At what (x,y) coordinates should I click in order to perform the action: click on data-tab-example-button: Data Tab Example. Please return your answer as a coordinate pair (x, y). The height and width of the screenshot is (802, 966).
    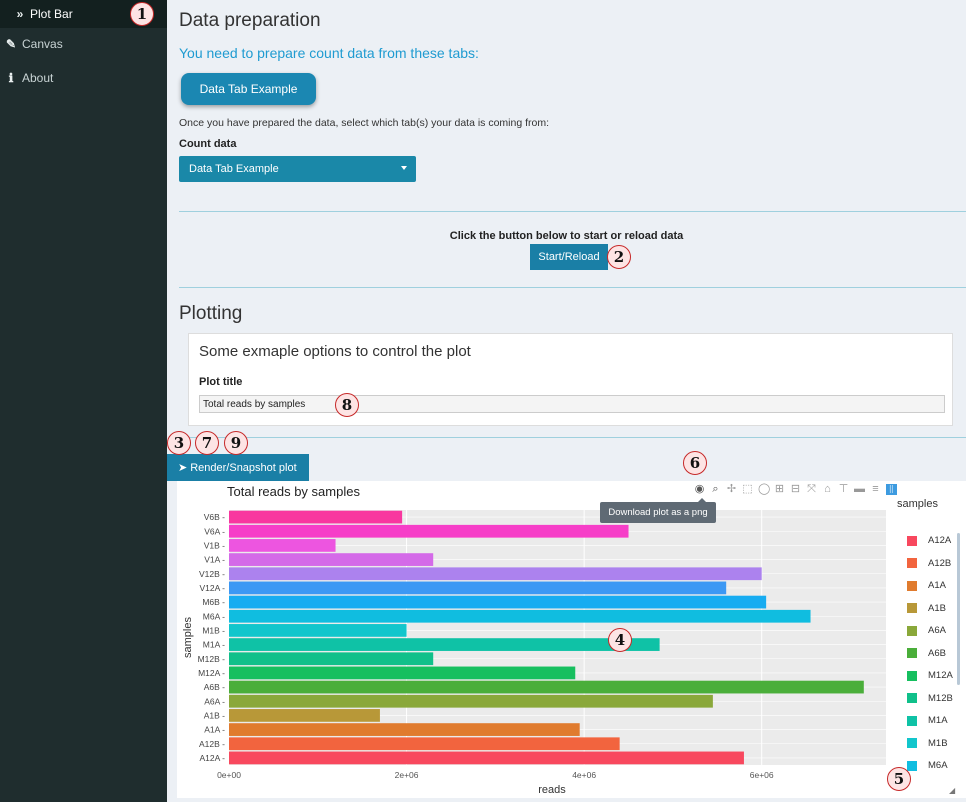
    Looking at the image, I should click on (248, 89).